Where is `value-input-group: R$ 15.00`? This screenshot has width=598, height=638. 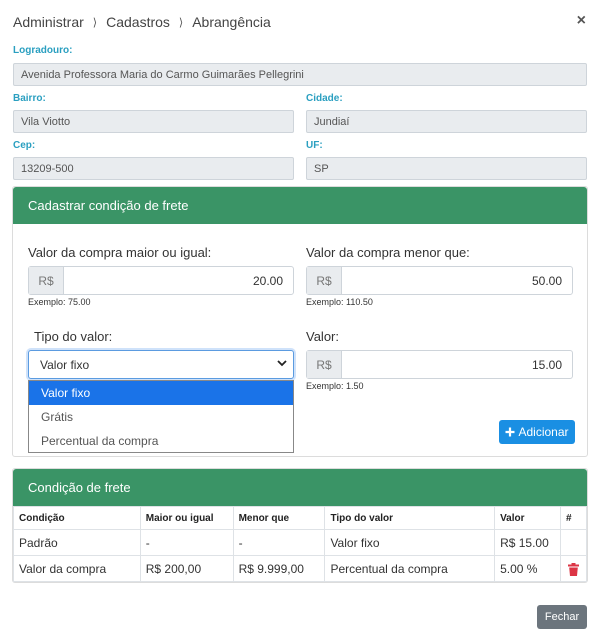 value-input-group: R$ 15.00 is located at coordinates (439, 364).